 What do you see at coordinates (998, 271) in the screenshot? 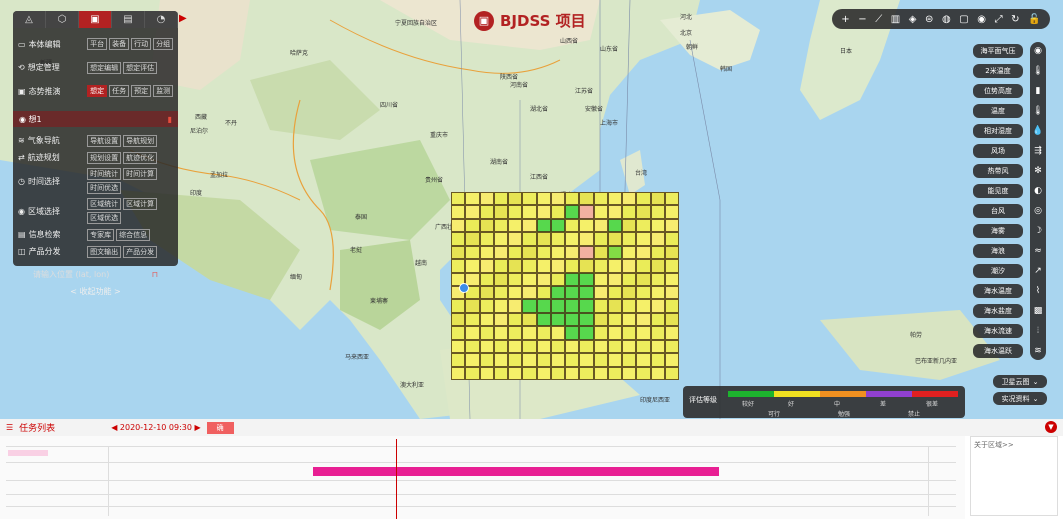
I see `layer-button: 潮汐` at bounding box center [998, 271].